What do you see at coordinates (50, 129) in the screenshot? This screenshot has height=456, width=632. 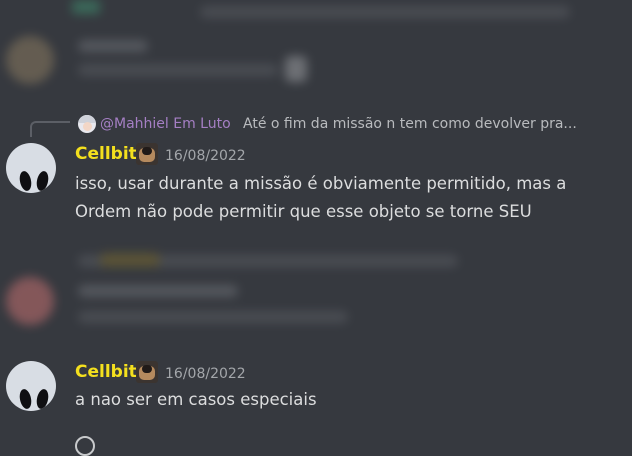 I see `reply-connector` at bounding box center [50, 129].